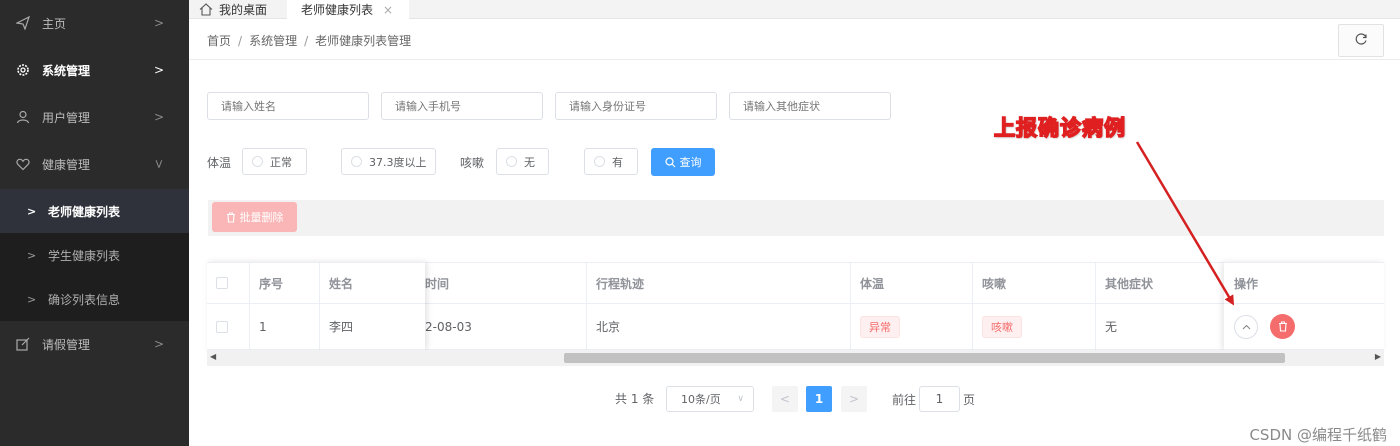 This screenshot has height=446, width=1400. What do you see at coordinates (608, 327) in the screenshot?
I see `cell-trip: 北京` at bounding box center [608, 327].